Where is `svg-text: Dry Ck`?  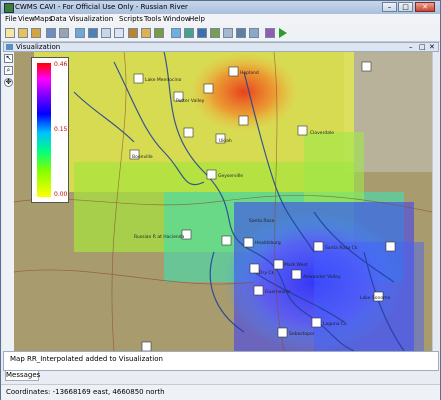 svg-text: Dry Ck is located at coordinates (267, 273).